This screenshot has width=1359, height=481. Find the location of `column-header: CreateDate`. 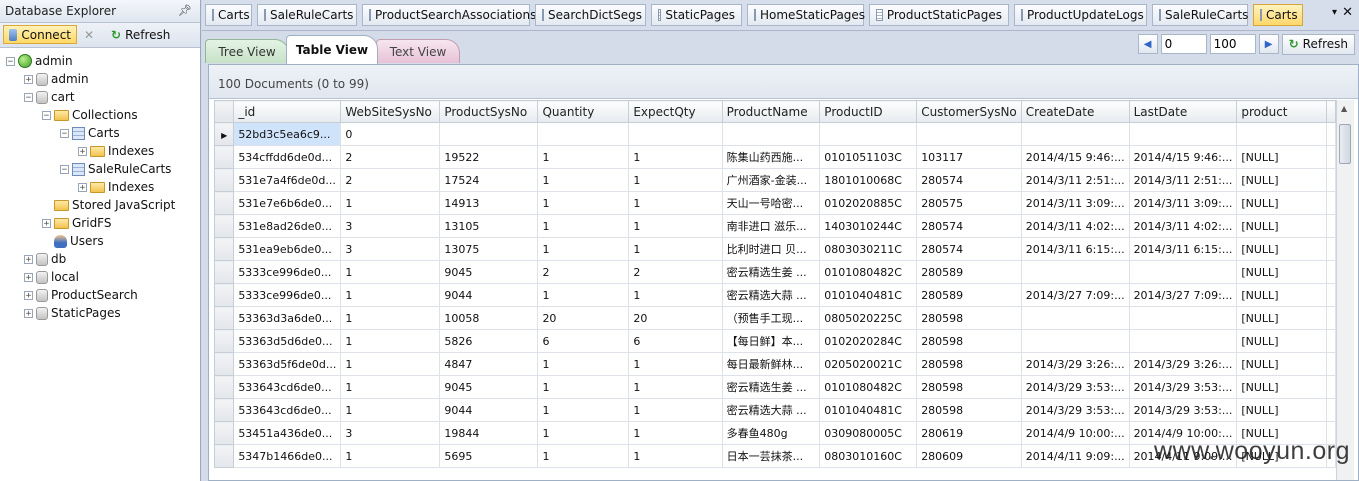

column-header: CreateDate is located at coordinates (1075, 111).